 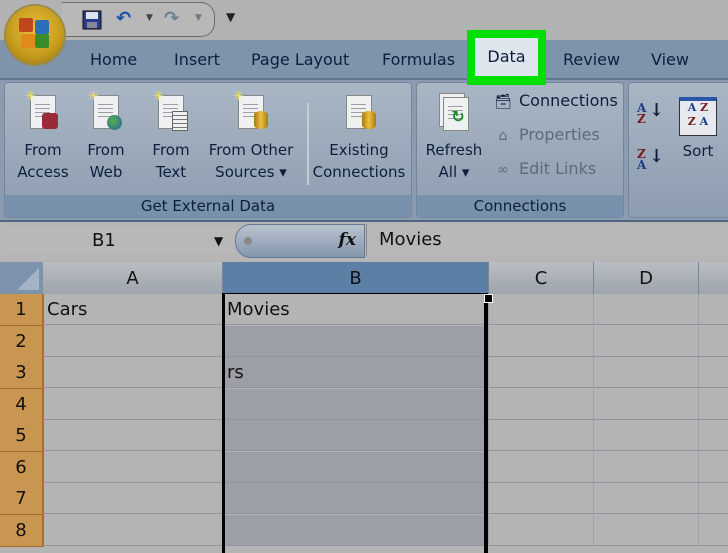 What do you see at coordinates (22, 467) in the screenshot?
I see `row-header-6: 6` at bounding box center [22, 467].